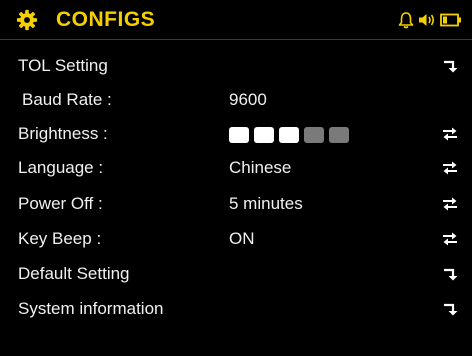  Describe the element at coordinates (242, 238) in the screenshot. I see `setting-value: ON` at that location.